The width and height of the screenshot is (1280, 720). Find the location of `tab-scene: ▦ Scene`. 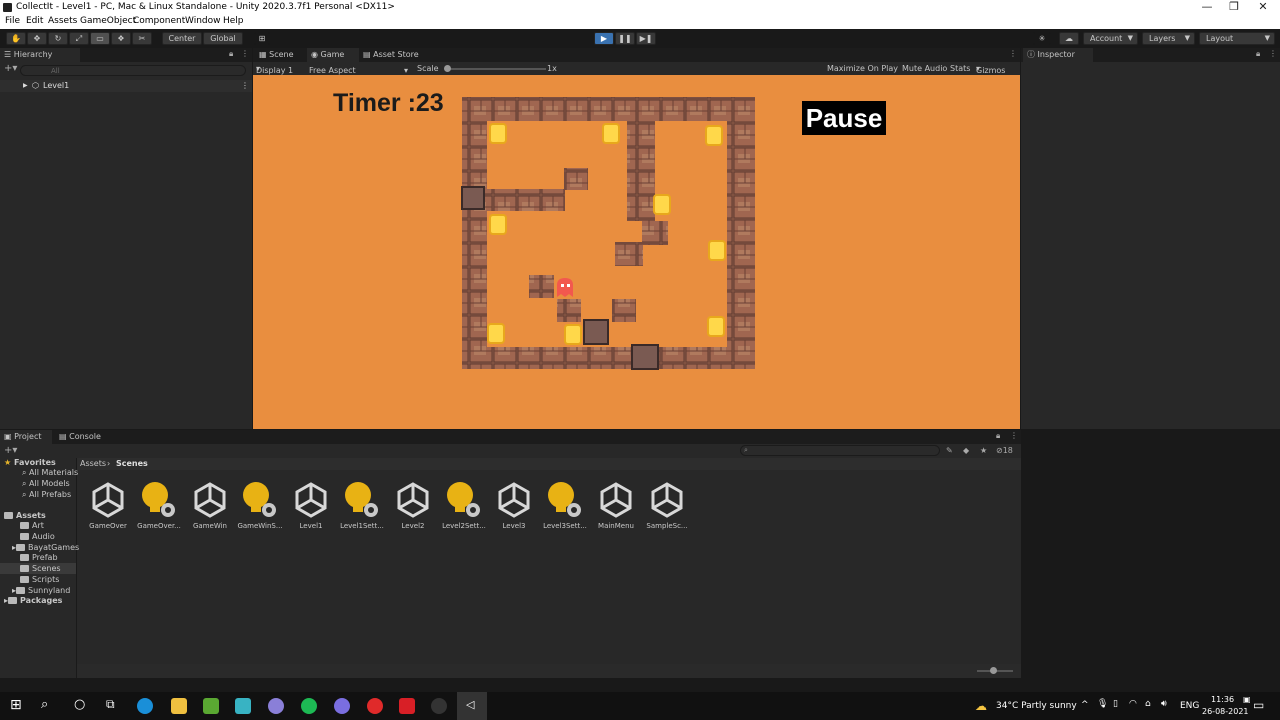

tab-scene: ▦ Scene is located at coordinates (281, 55).